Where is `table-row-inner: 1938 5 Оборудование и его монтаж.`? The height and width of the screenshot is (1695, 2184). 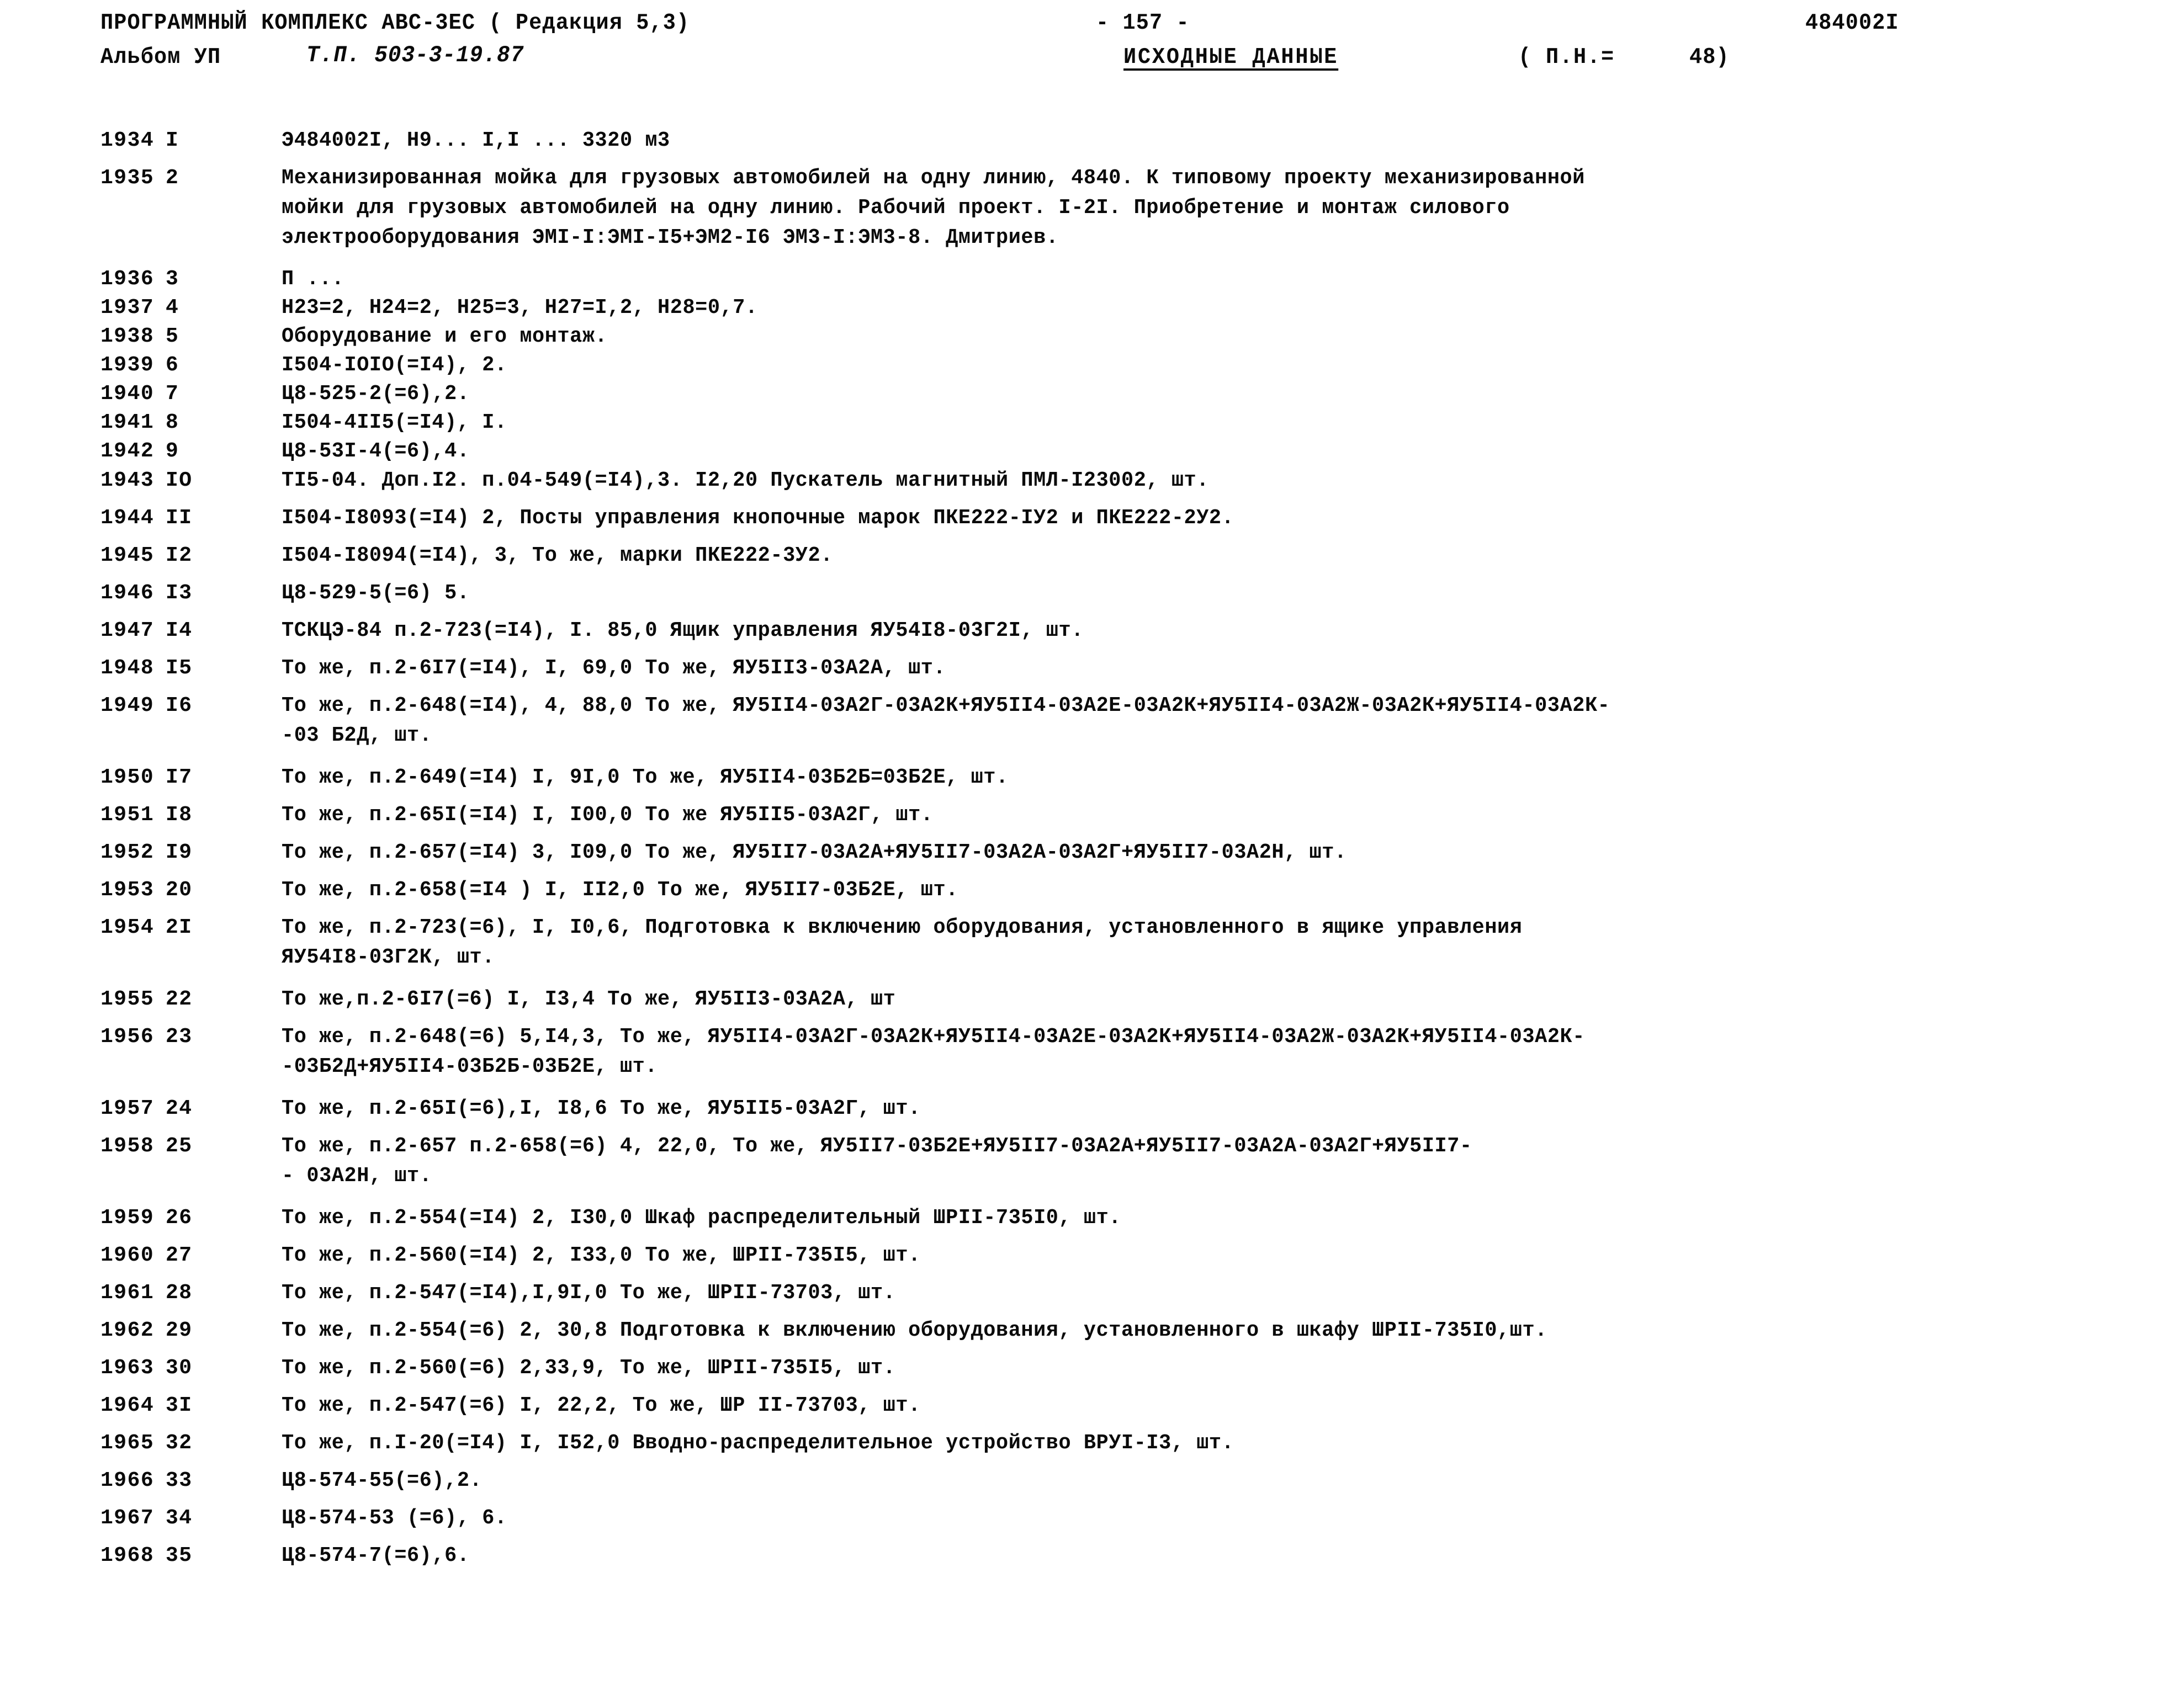
table-row-inner: 1938 5 Оборудование и его монтаж. is located at coordinates (1092, 337).